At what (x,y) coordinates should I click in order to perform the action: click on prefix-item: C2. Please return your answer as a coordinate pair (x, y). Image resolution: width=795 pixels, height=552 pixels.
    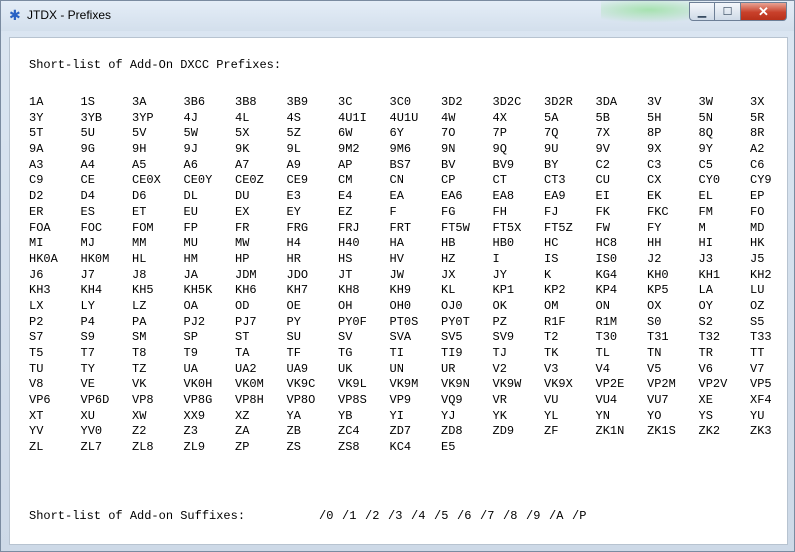
    Looking at the image, I should click on (602, 164).